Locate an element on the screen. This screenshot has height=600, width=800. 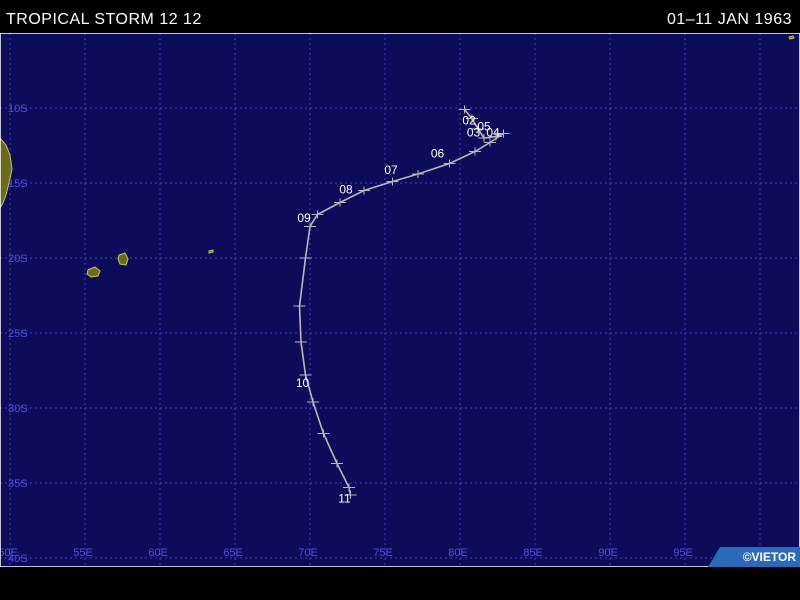
latitude-label: 30S is located at coordinates (18, 409).